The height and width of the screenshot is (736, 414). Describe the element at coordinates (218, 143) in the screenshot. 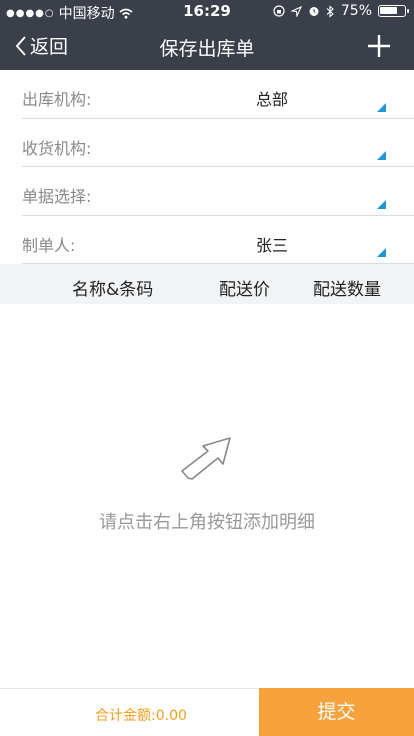

I see `receiving-org-row: 收货机构:` at that location.